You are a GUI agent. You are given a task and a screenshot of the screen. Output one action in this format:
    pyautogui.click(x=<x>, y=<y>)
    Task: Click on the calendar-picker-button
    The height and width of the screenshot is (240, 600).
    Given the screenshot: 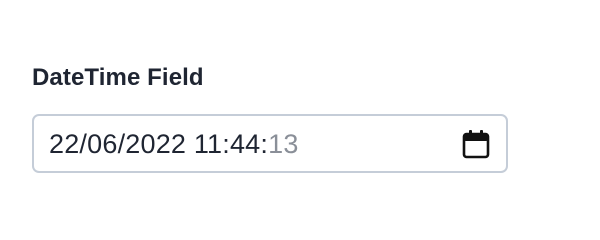 What is the action you would take?
    pyautogui.click(x=476, y=144)
    